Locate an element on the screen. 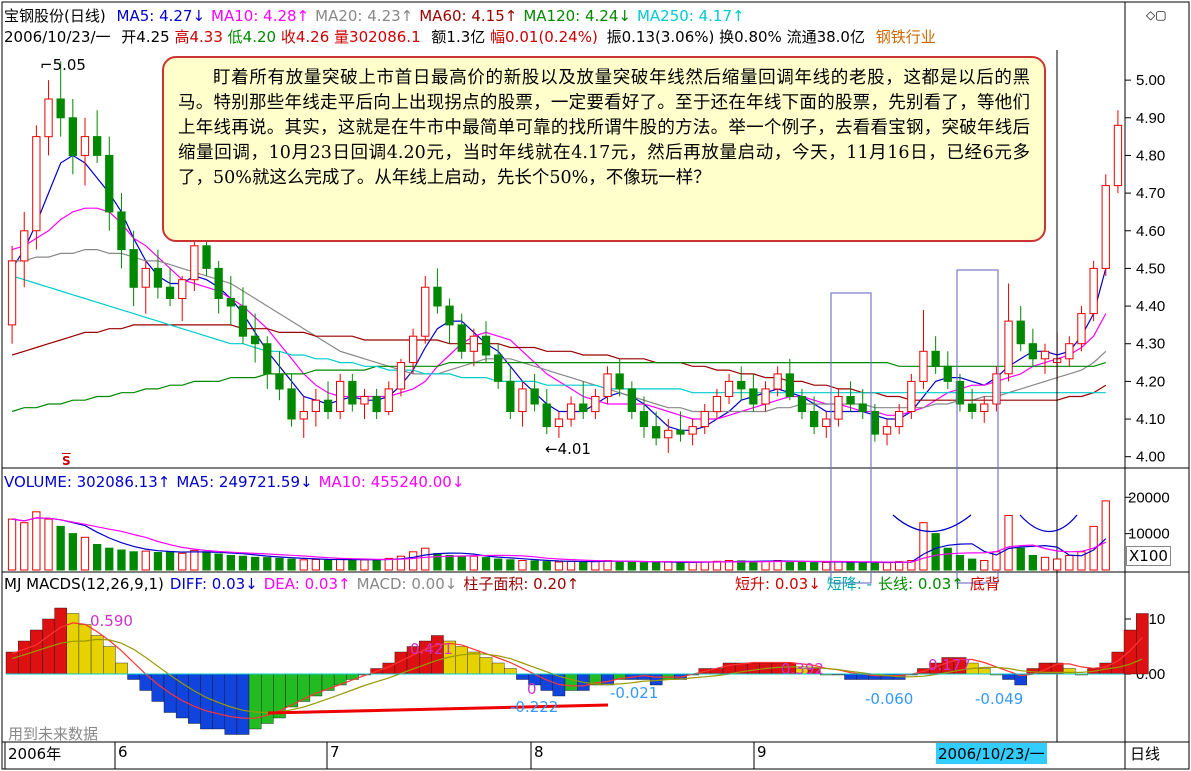  macd-value-7: 0.177 is located at coordinates (949, 665).